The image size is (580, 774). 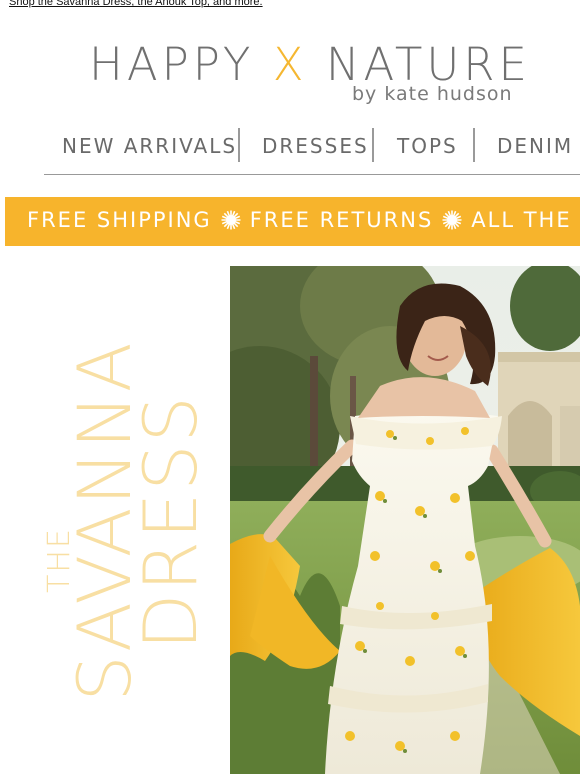 What do you see at coordinates (535, 146) in the screenshot?
I see `nav-item-denim: DENIM` at bounding box center [535, 146].